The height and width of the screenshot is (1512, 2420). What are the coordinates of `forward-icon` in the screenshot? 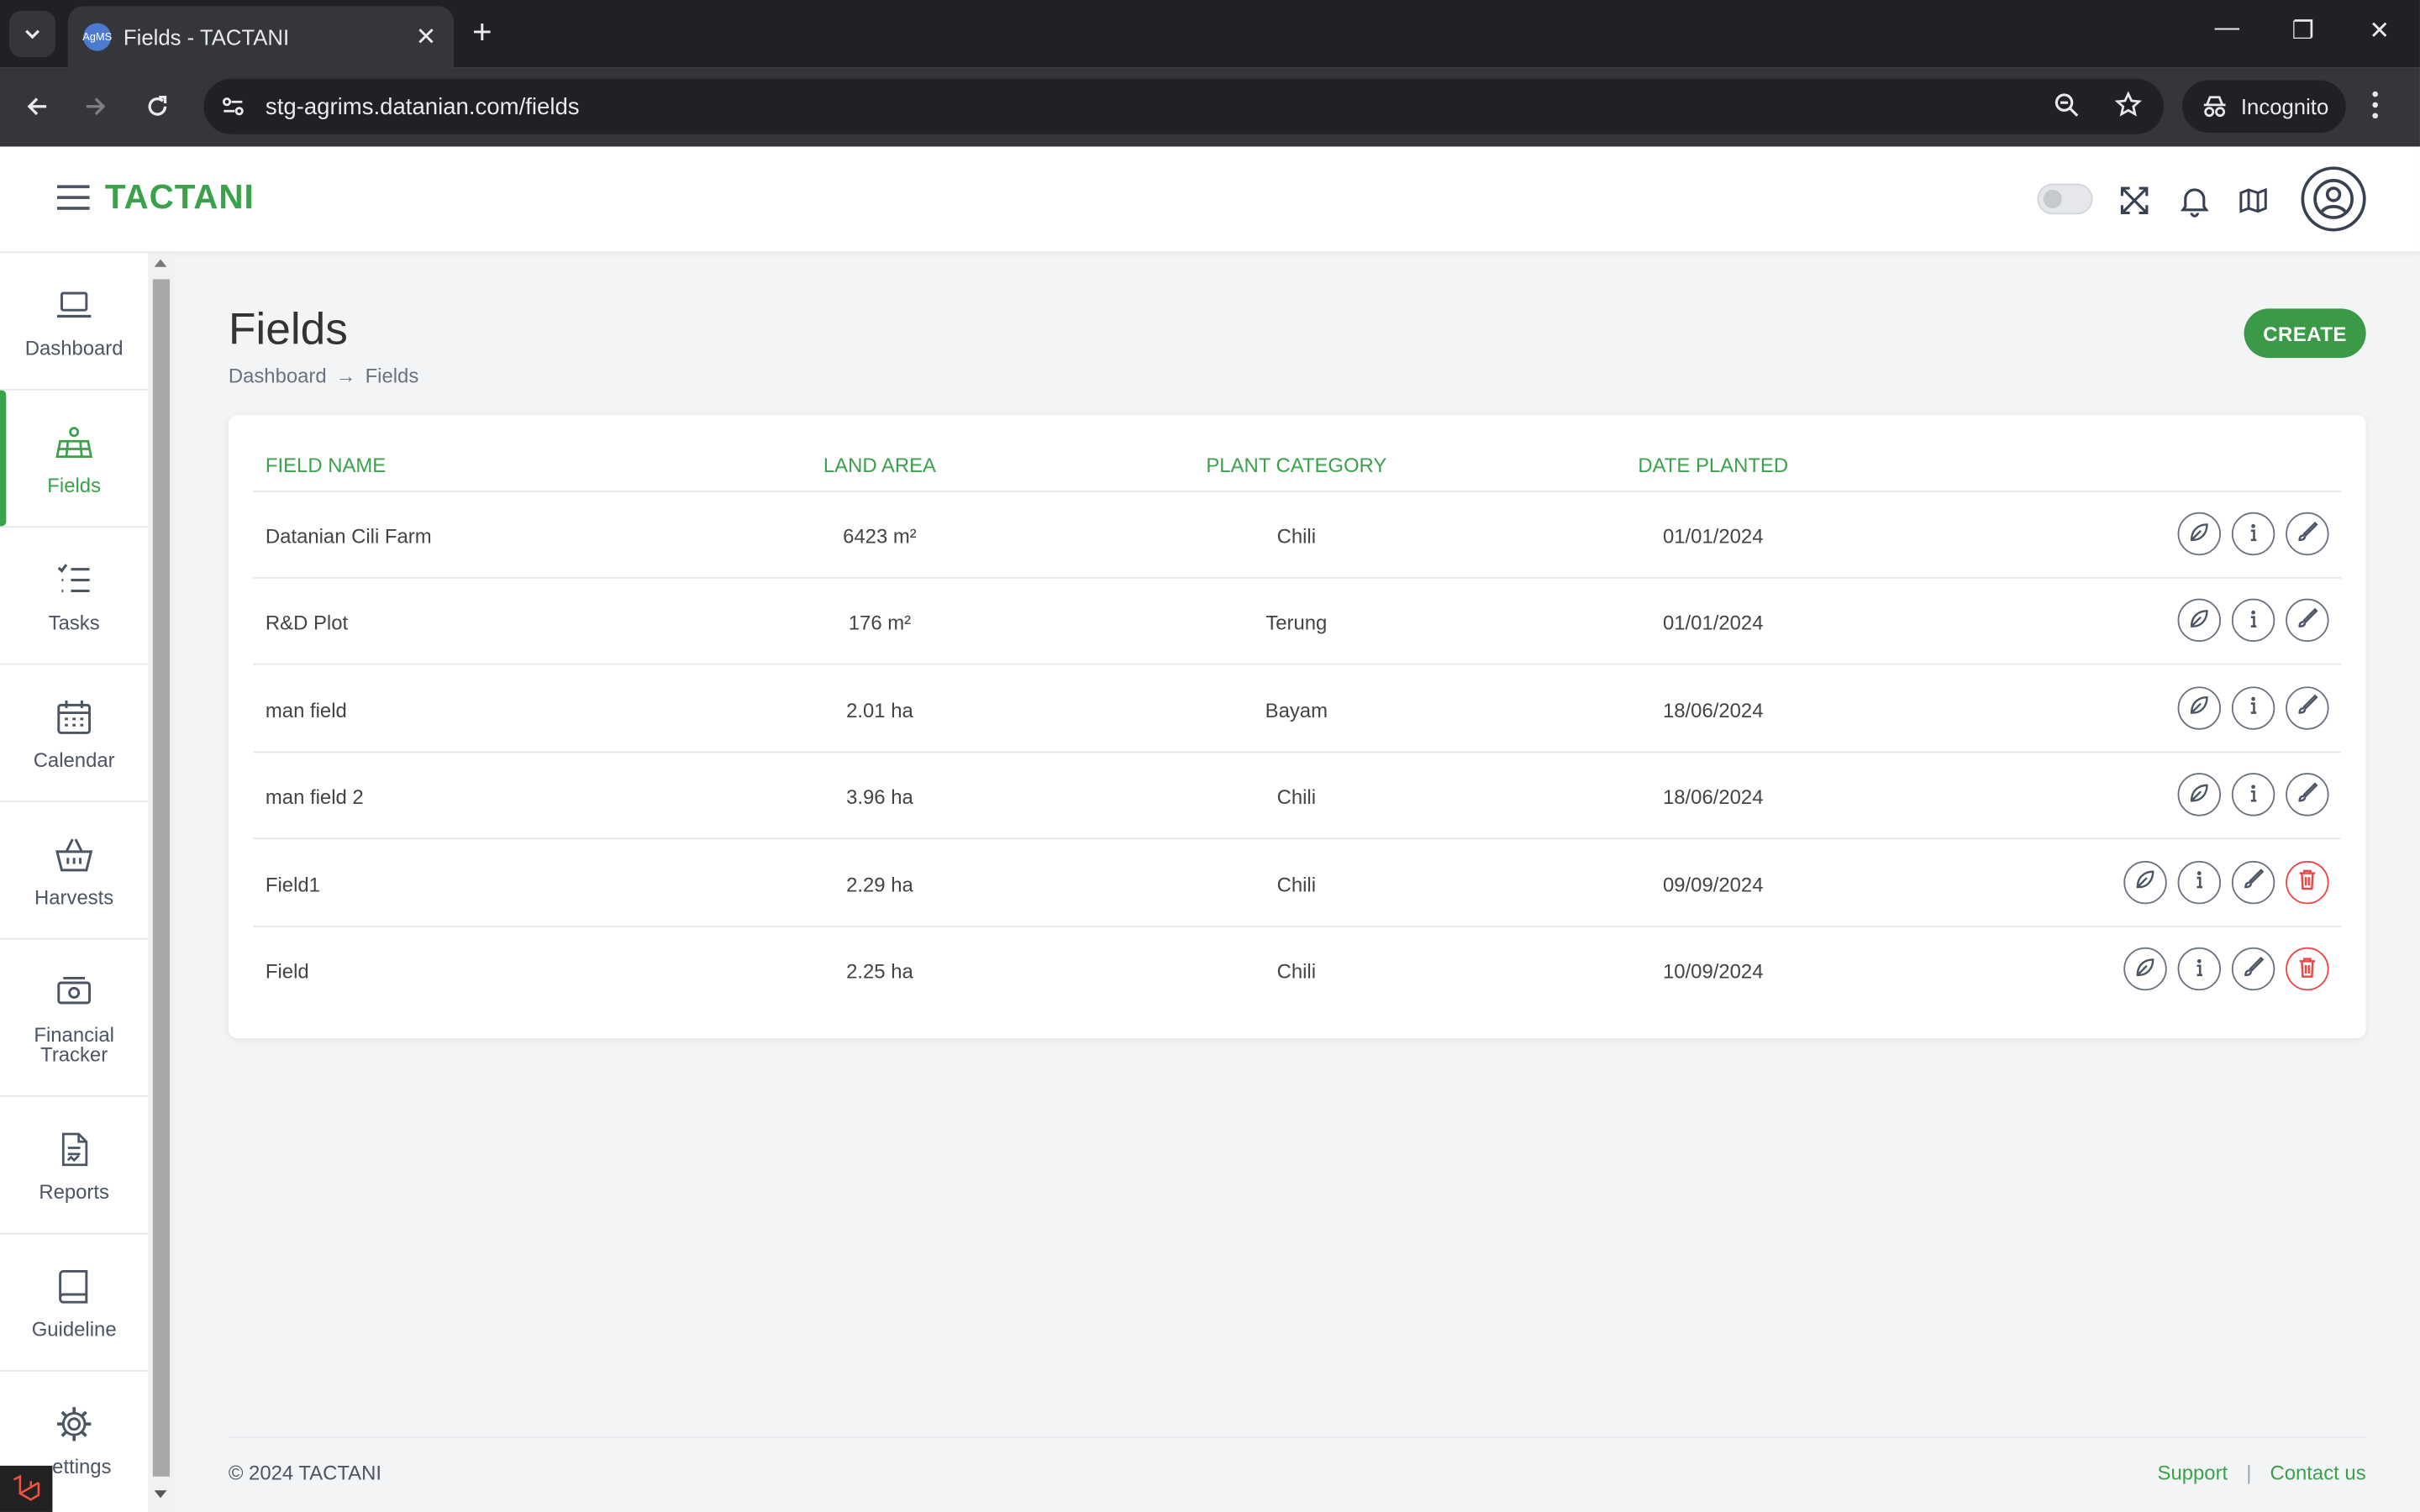 It's located at (96, 106).